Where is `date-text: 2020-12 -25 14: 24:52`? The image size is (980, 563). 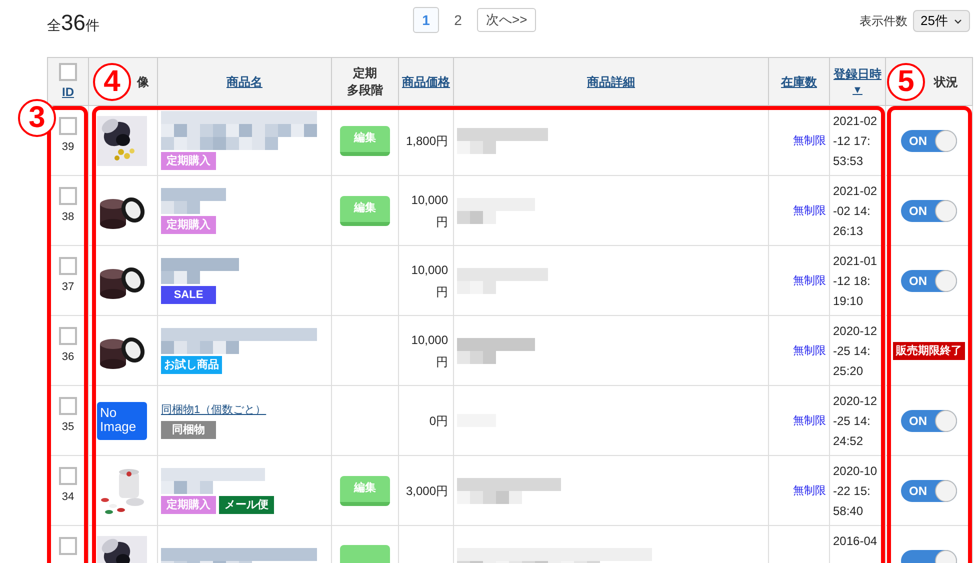 date-text: 2020-12 -25 14: 24:52 is located at coordinates (855, 421).